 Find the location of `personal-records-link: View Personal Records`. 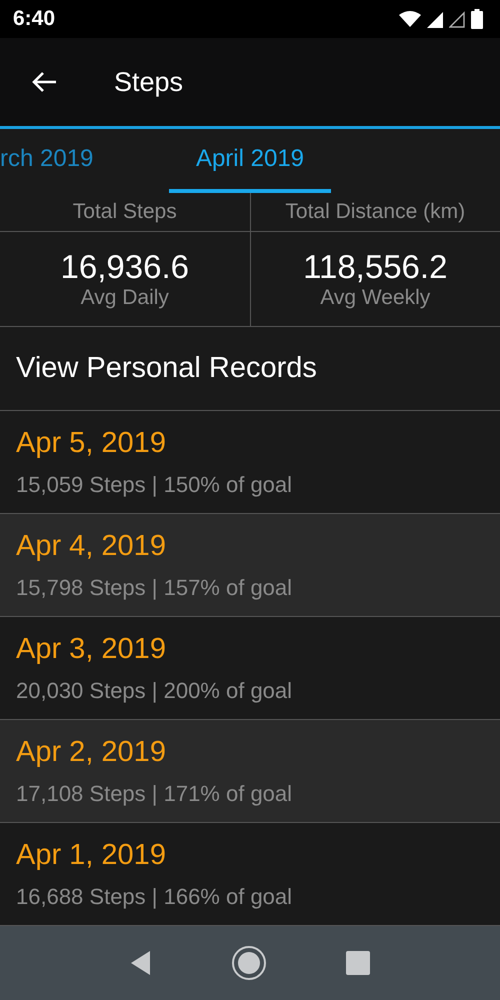

personal-records-link: View Personal Records is located at coordinates (166, 368).